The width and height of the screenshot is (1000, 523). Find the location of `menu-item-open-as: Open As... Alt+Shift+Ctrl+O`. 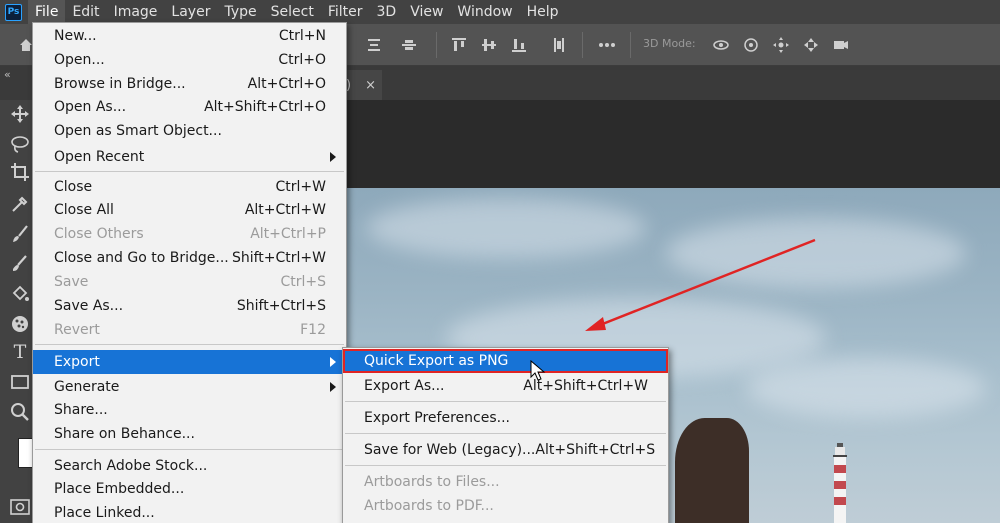

menu-item-open-as: Open As... Alt+Shift+Ctrl+O is located at coordinates (189, 107).